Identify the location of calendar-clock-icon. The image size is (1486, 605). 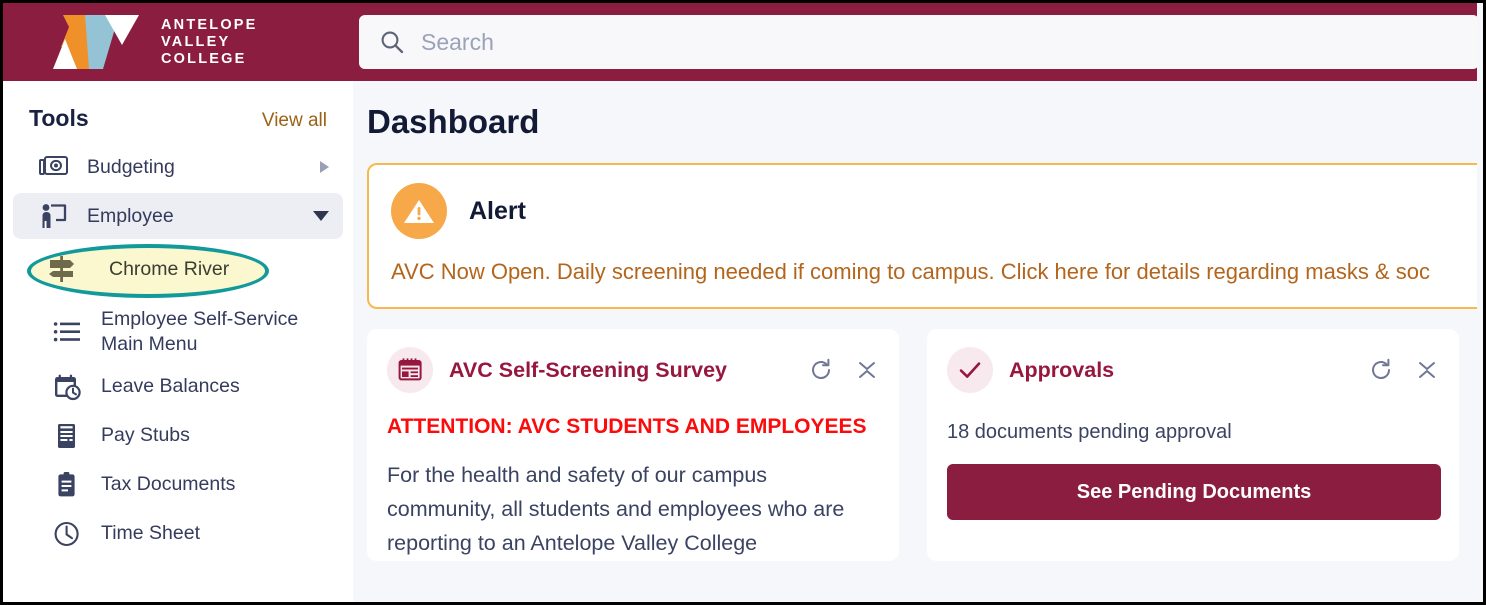
(70, 387).